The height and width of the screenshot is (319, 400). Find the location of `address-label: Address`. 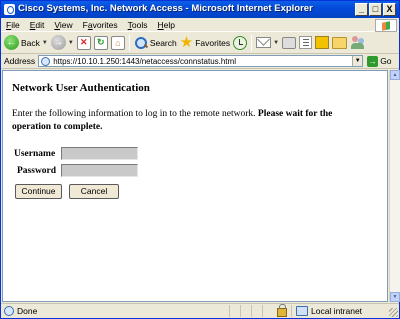

address-label: Address is located at coordinates (20, 61).